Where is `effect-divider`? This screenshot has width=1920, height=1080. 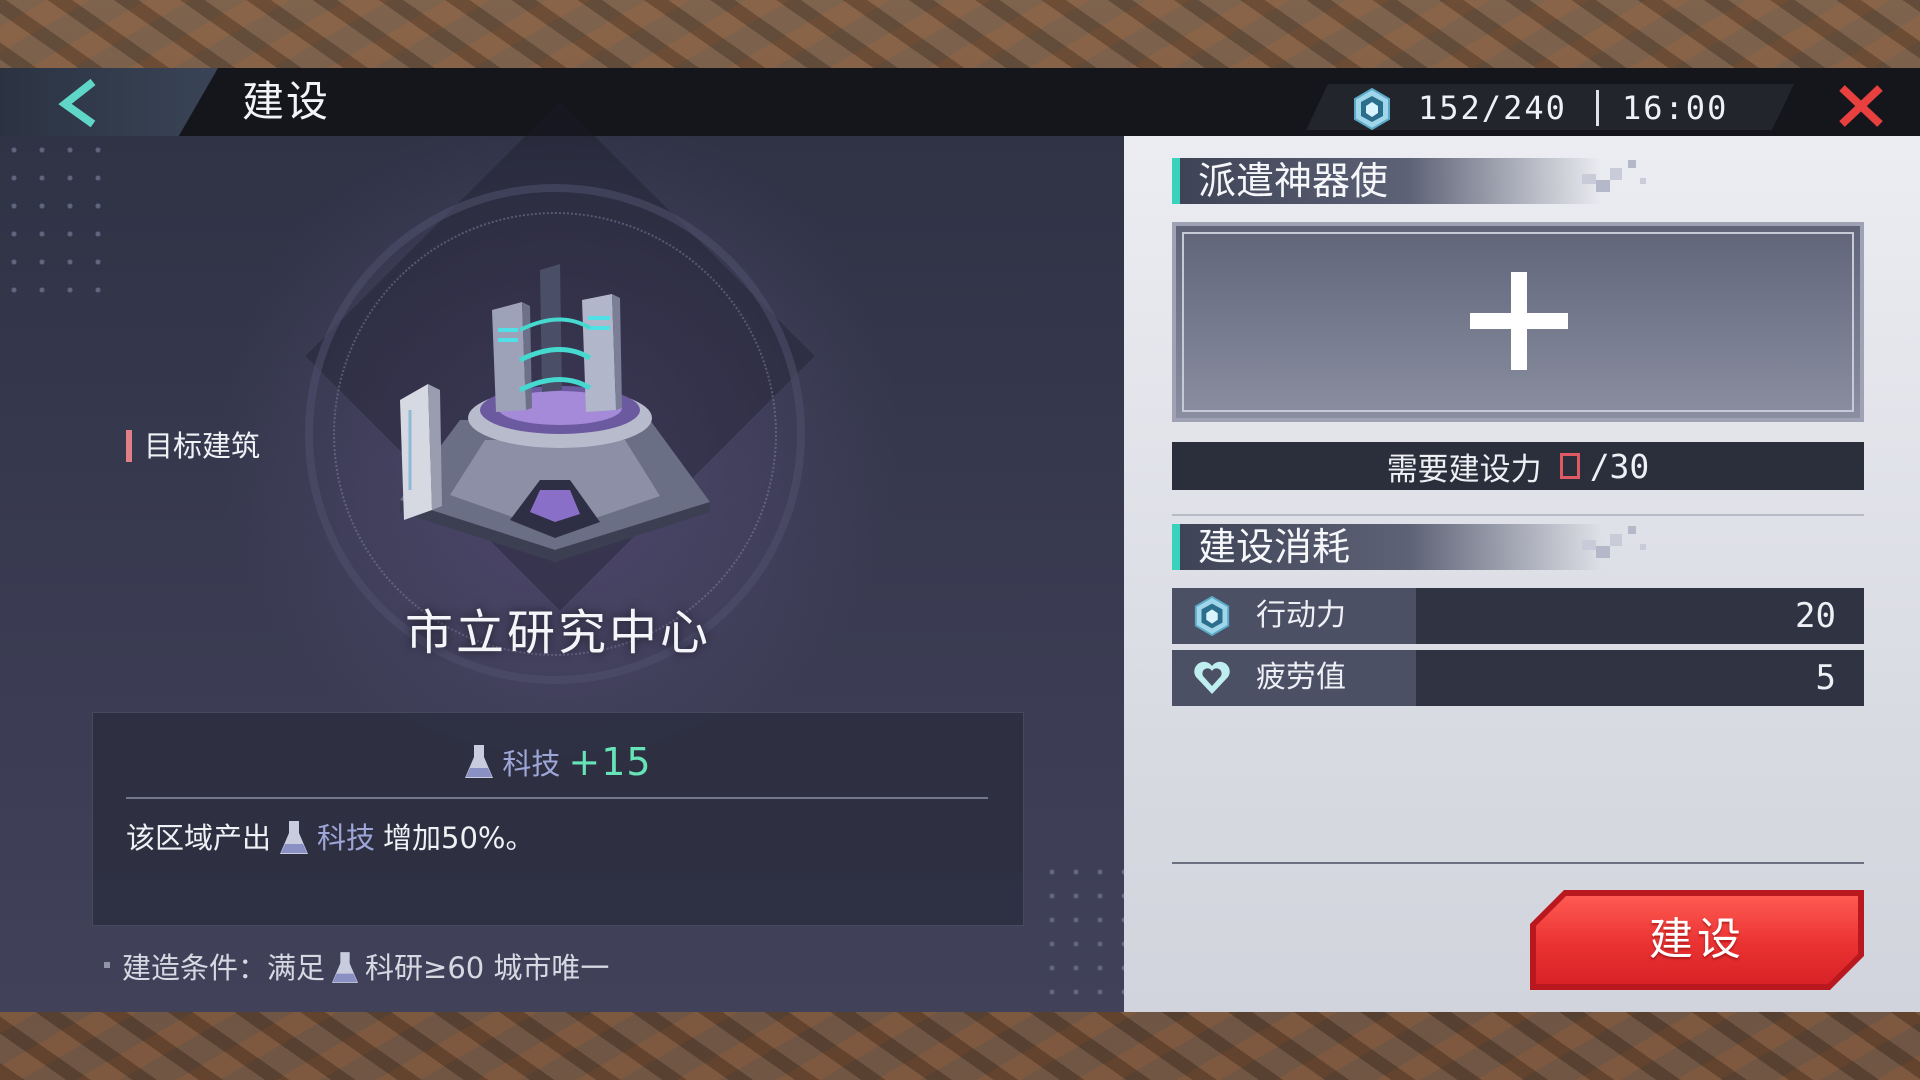
effect-divider is located at coordinates (557, 798).